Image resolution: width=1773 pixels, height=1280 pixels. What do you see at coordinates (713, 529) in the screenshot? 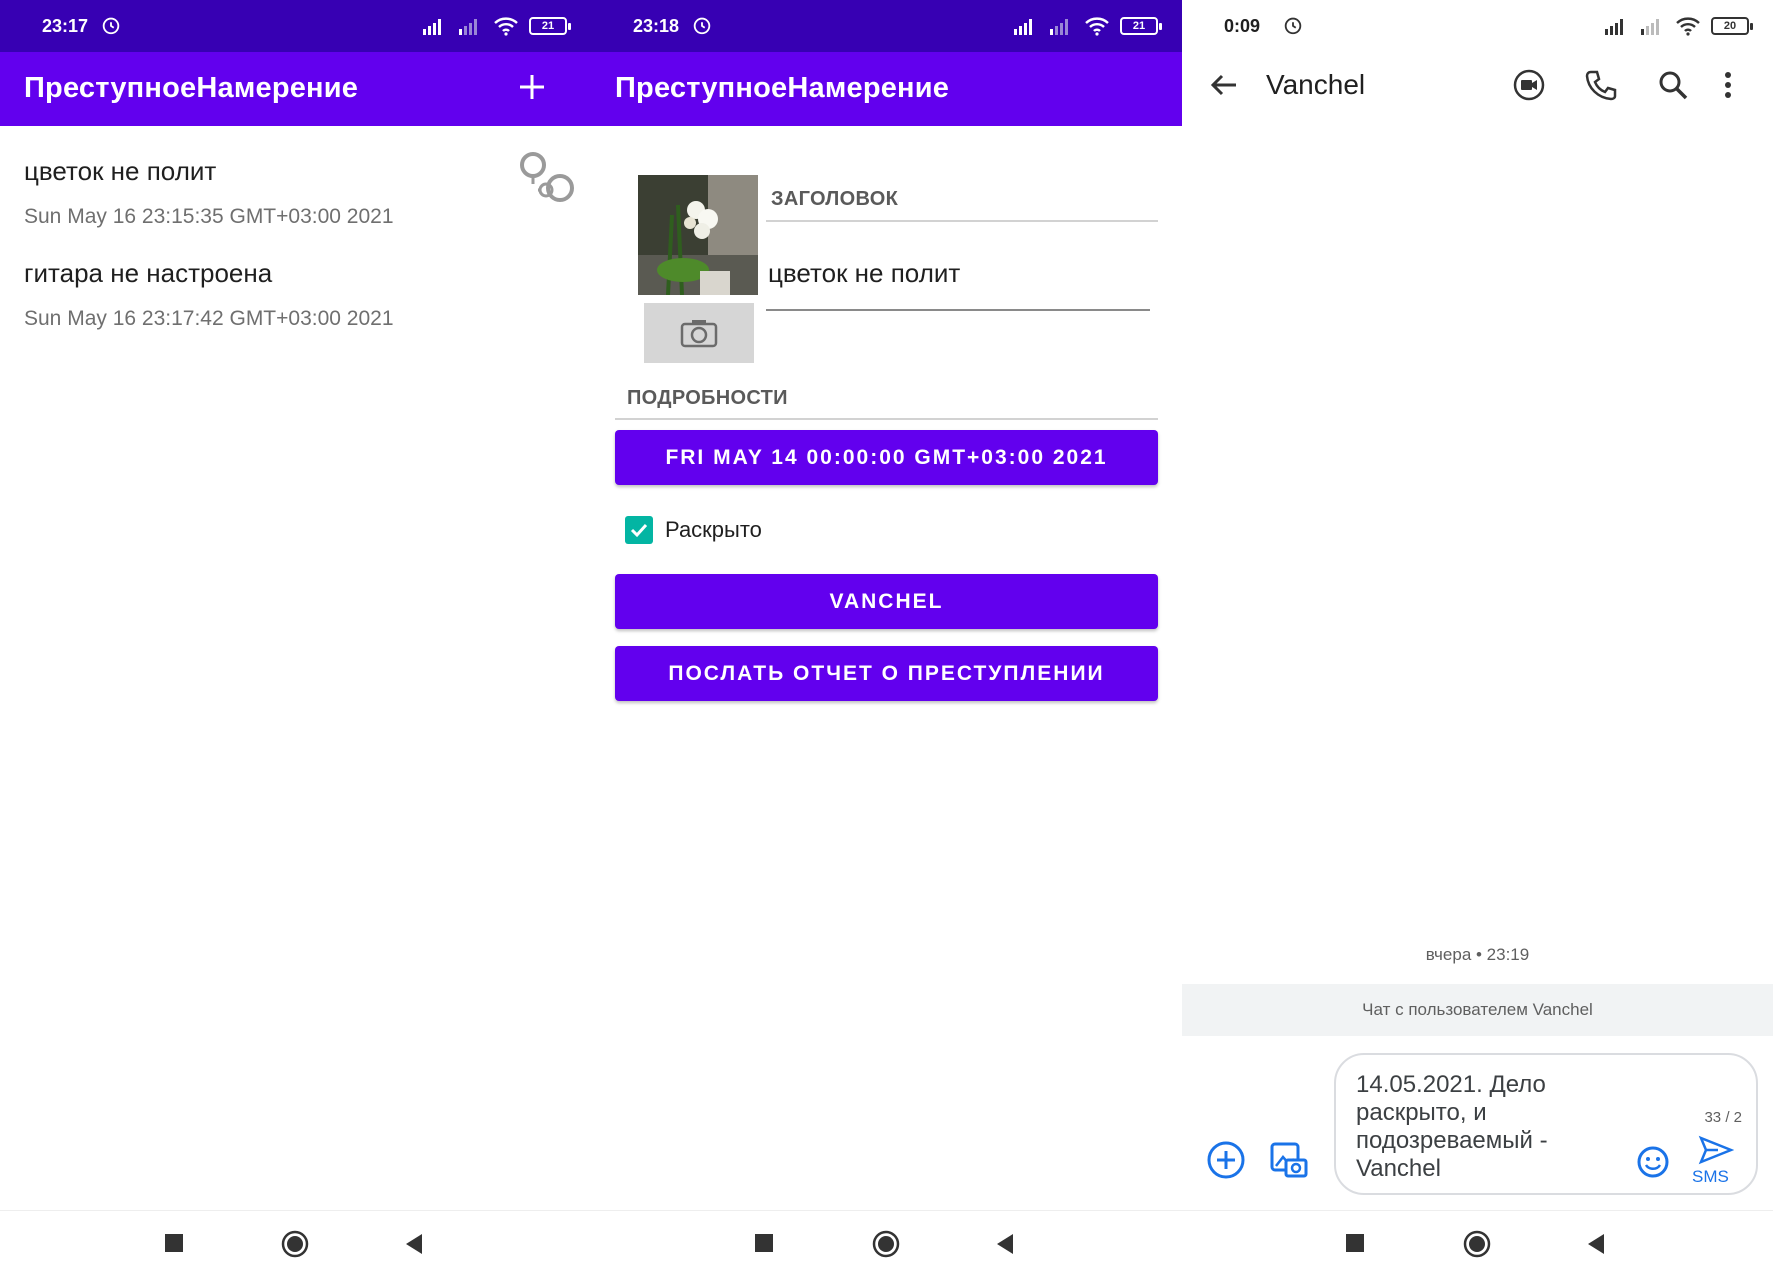
I see `solved-label: Раскрыто` at bounding box center [713, 529].